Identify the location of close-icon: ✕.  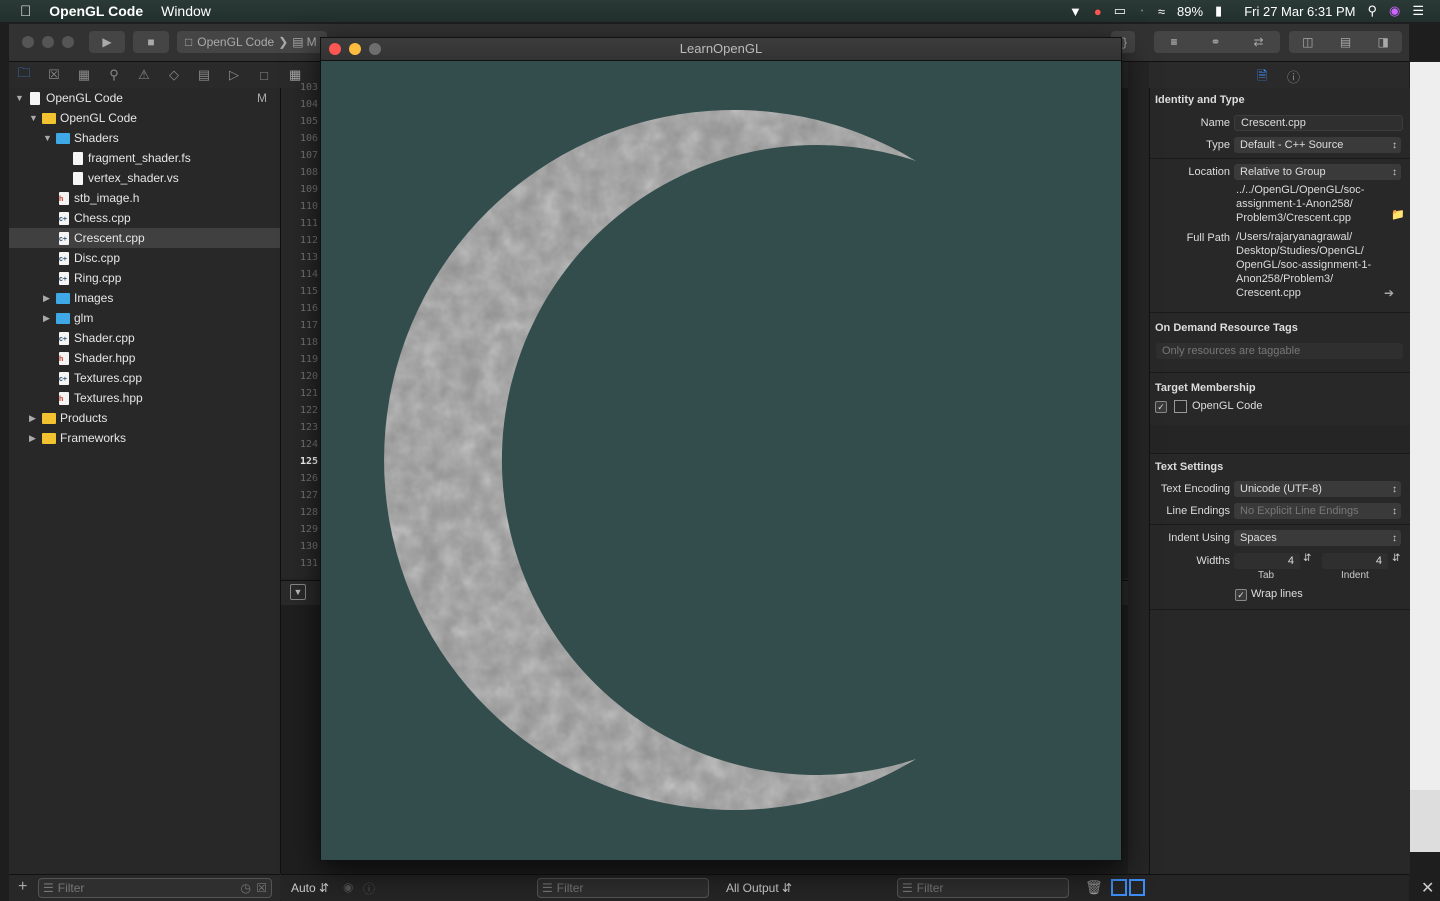
(1427, 888).